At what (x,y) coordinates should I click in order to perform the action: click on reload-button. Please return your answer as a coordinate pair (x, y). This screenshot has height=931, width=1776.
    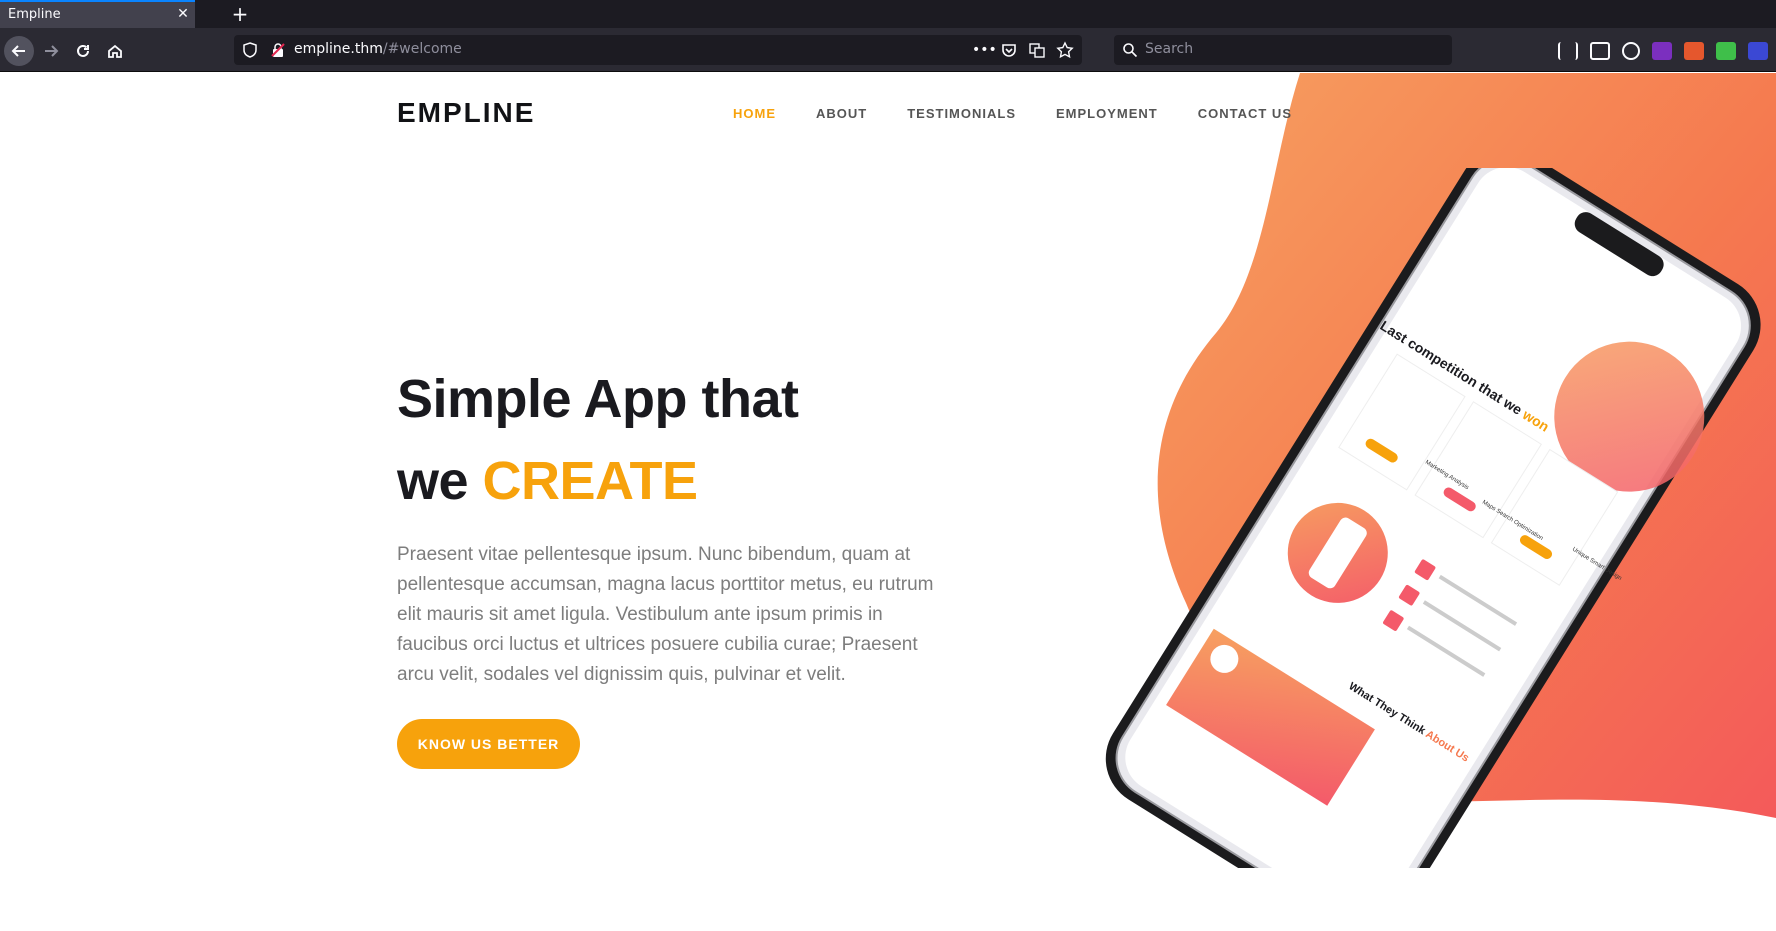
    Looking at the image, I should click on (83, 51).